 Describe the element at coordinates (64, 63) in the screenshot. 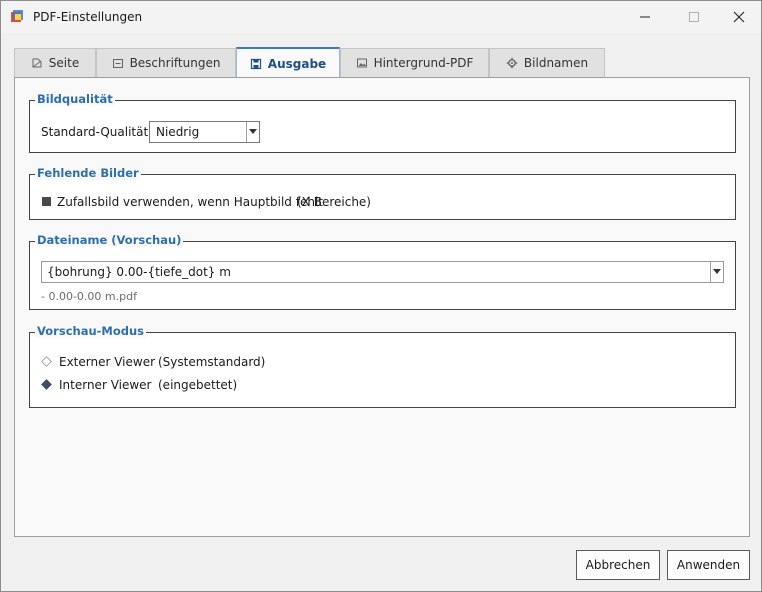

I see `tab-label: Seite` at that location.